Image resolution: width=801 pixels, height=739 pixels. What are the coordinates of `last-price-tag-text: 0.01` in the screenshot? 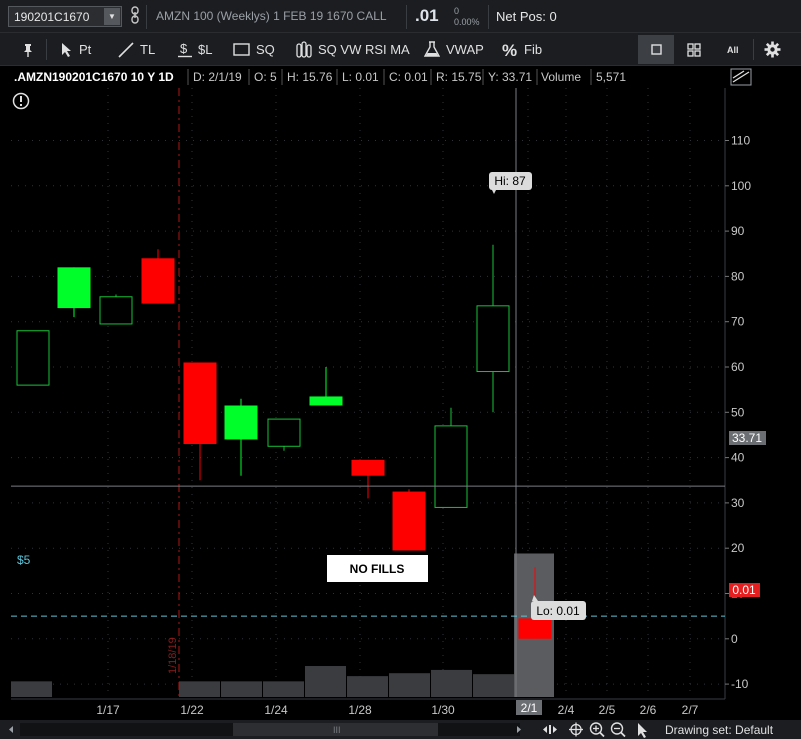 It's located at (744, 590).